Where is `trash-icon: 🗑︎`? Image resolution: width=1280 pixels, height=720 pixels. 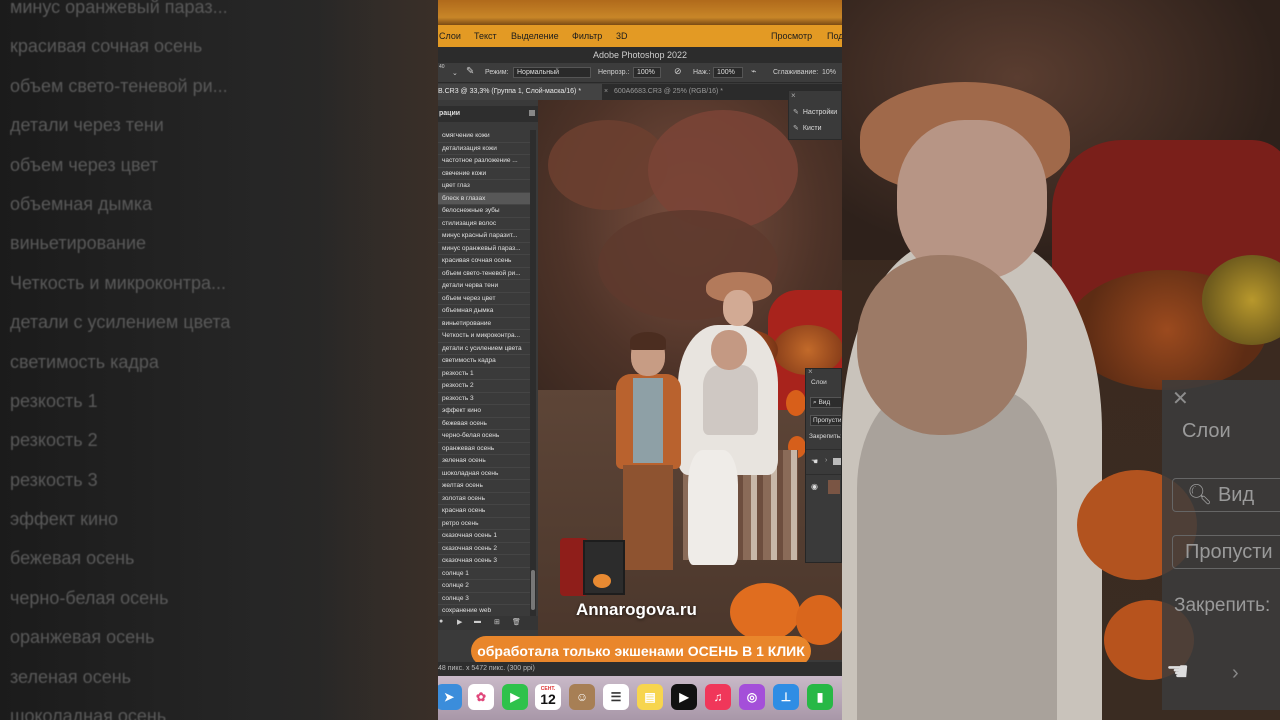
trash-icon: 🗑︎ is located at coordinates (516, 622).